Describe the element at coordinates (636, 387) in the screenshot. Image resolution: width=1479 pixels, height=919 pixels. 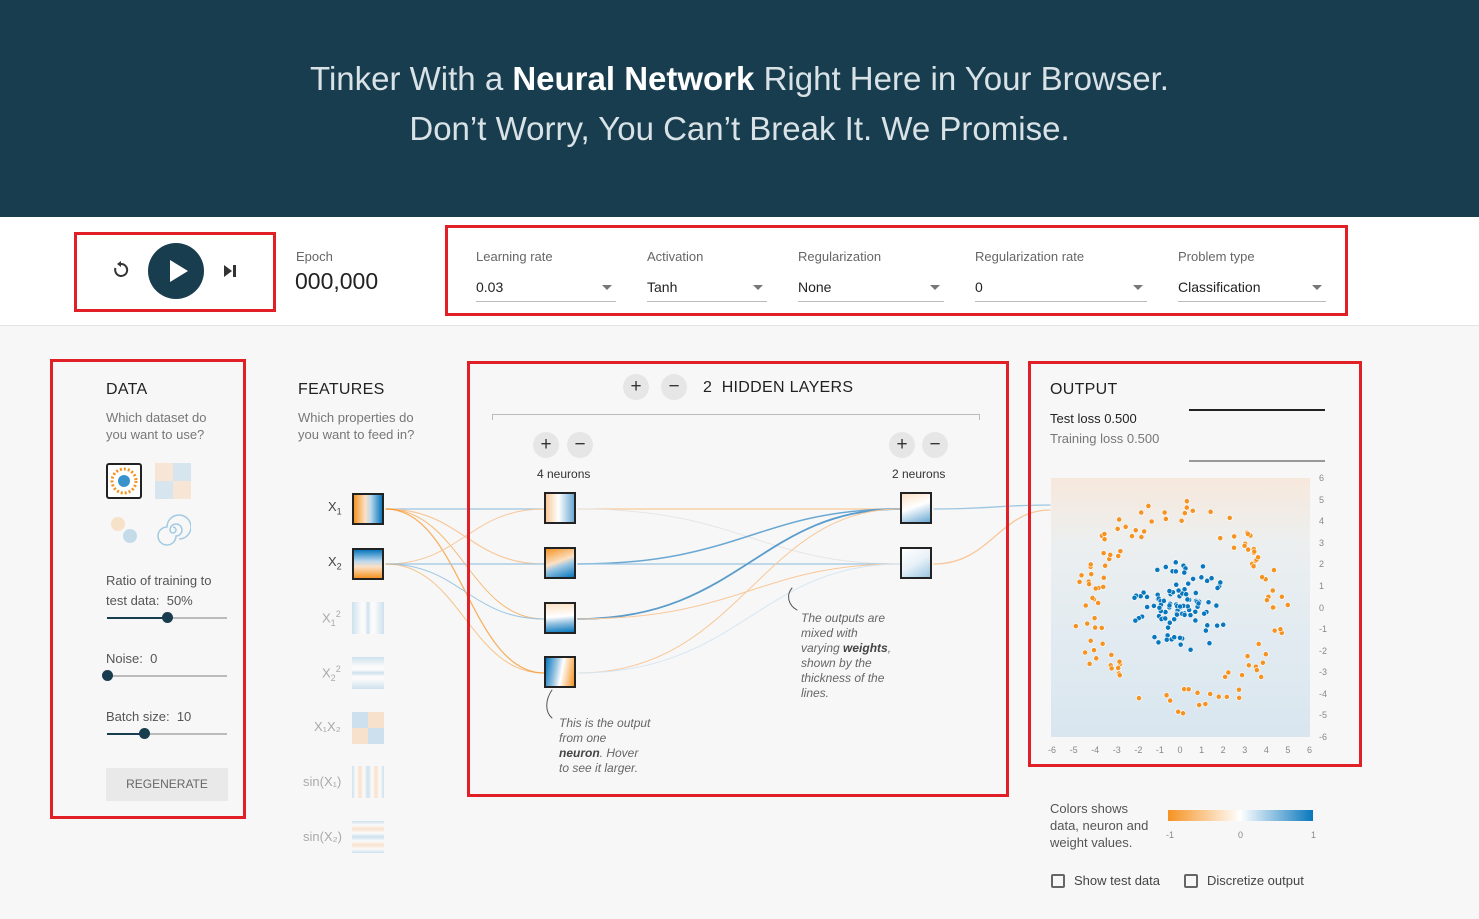
I see `add-layer-button: +` at that location.